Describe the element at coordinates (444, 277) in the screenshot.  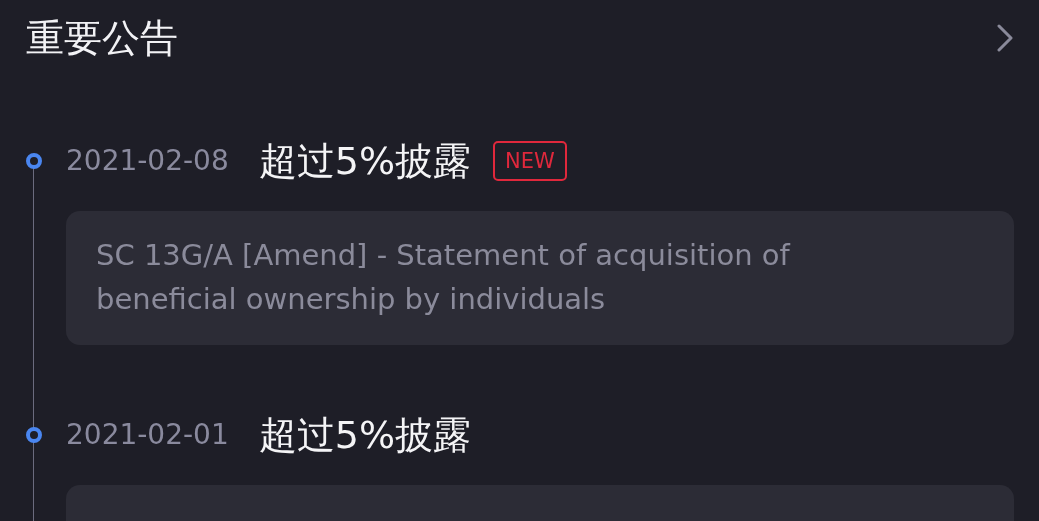
I see `announcement-text: SC 13G/A [Amend] - Statement of acquisition of beneficial ownership by individuals` at that location.